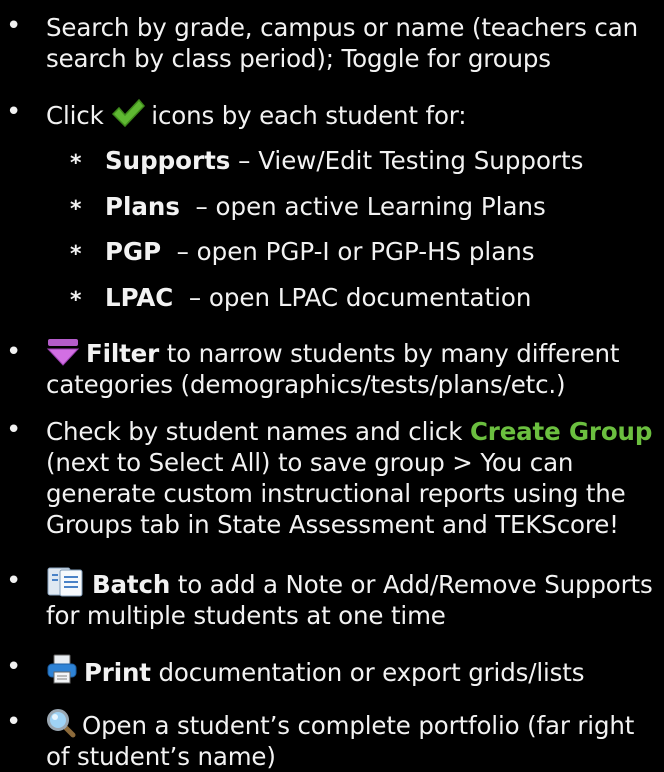 The image size is (664, 772). Describe the element at coordinates (61, 723) in the screenshot. I see `magnifier-icon` at that location.